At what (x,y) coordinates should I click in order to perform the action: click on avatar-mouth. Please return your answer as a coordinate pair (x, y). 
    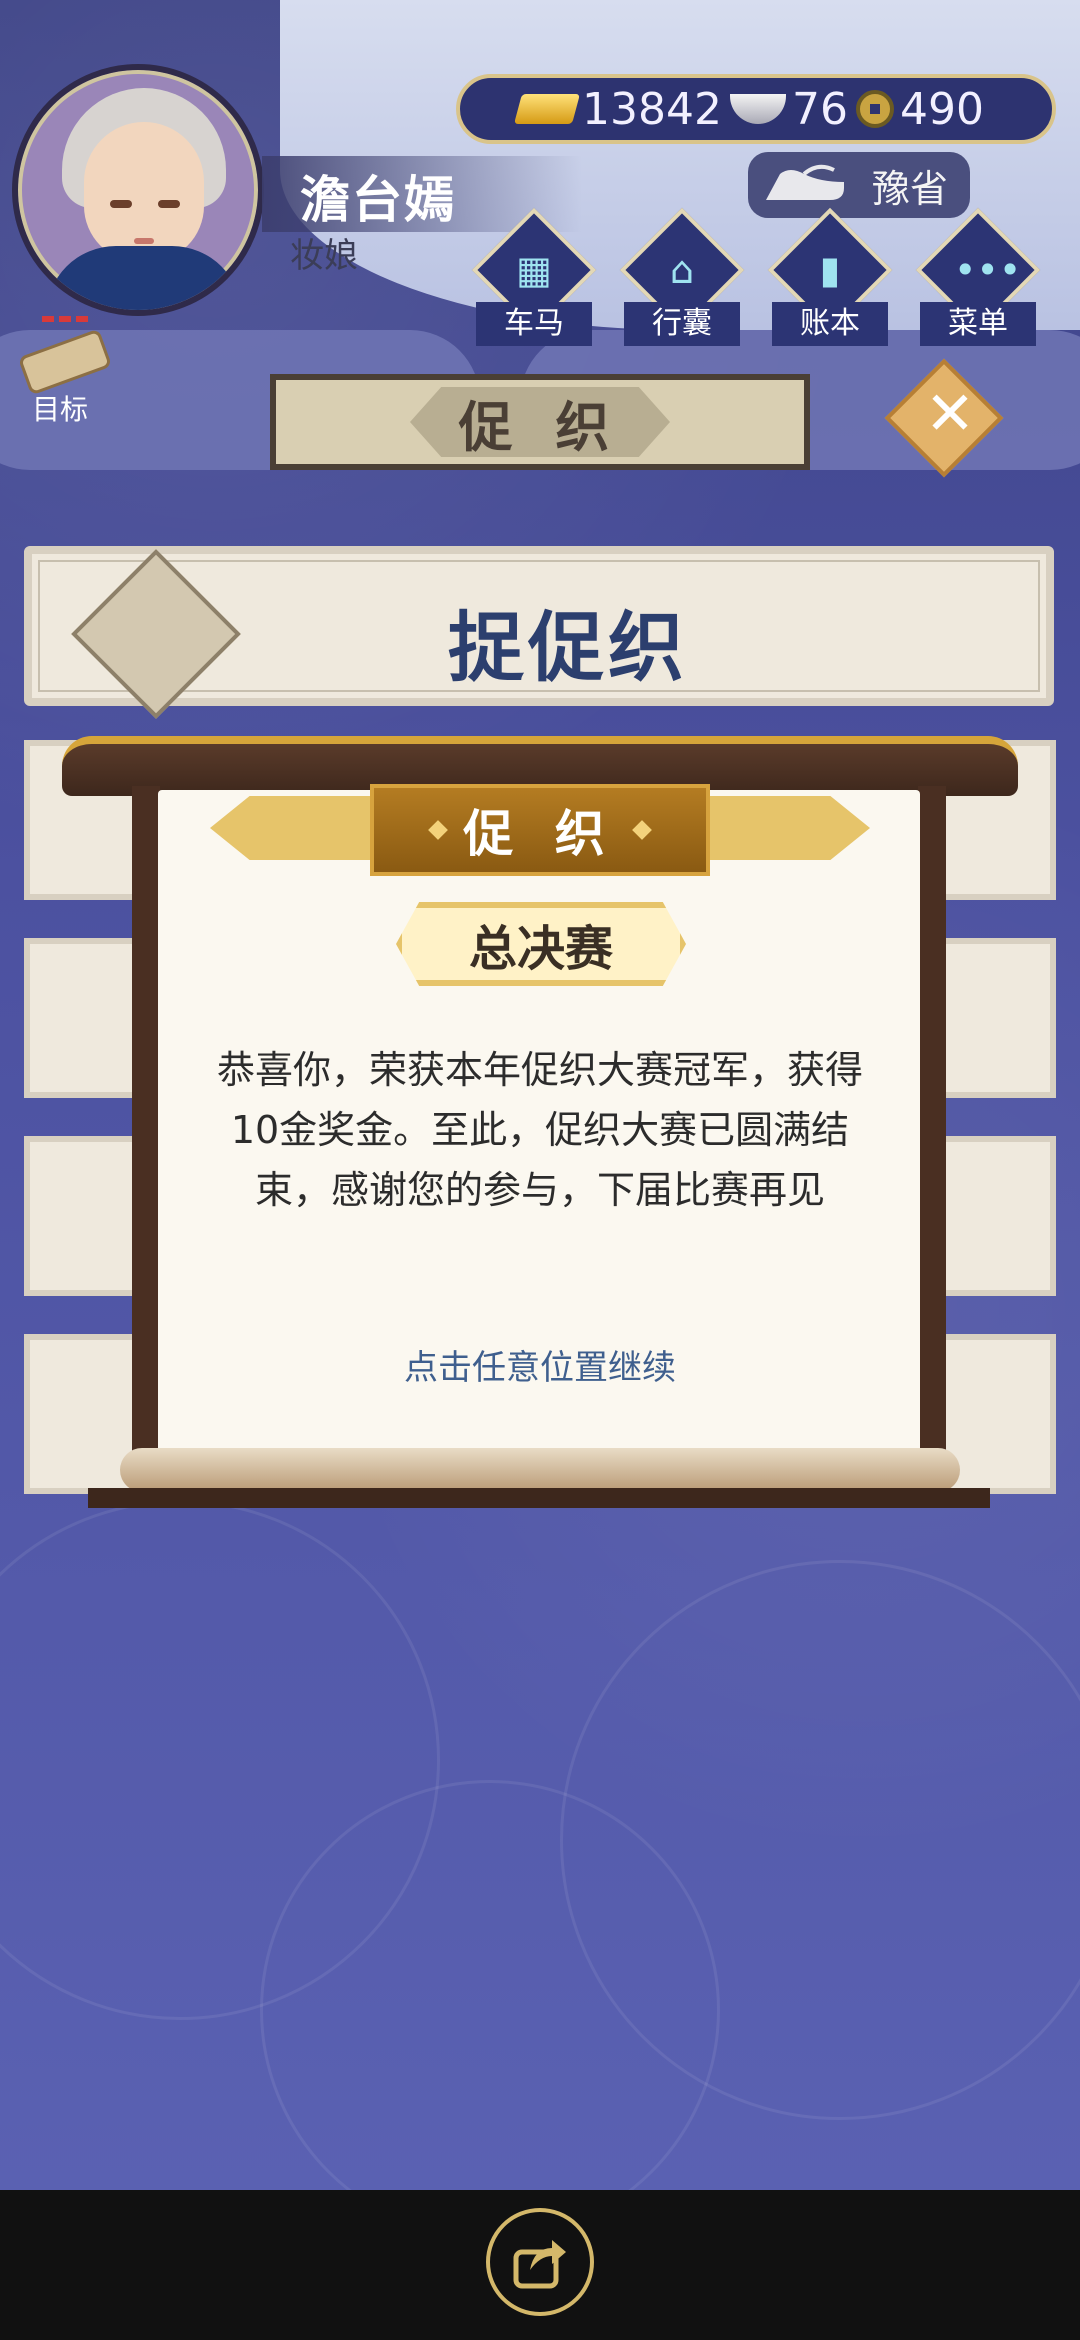
    Looking at the image, I should click on (144, 241).